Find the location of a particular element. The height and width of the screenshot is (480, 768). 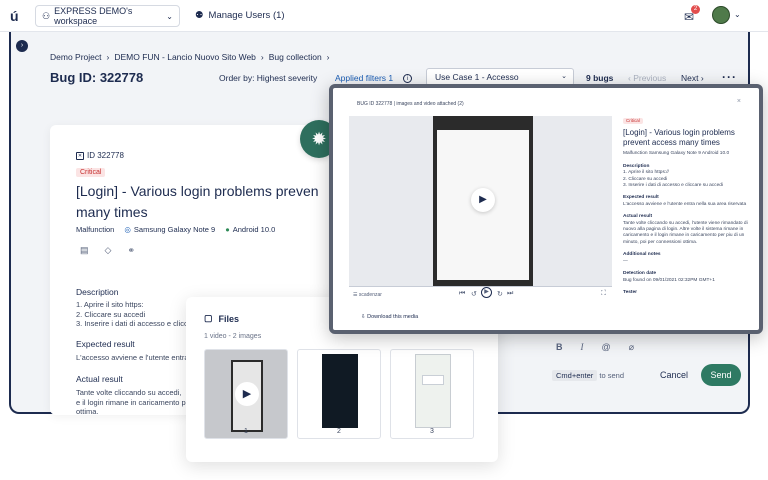

device-label: Samsung Galaxy Note 9 is located at coordinates (174, 229).